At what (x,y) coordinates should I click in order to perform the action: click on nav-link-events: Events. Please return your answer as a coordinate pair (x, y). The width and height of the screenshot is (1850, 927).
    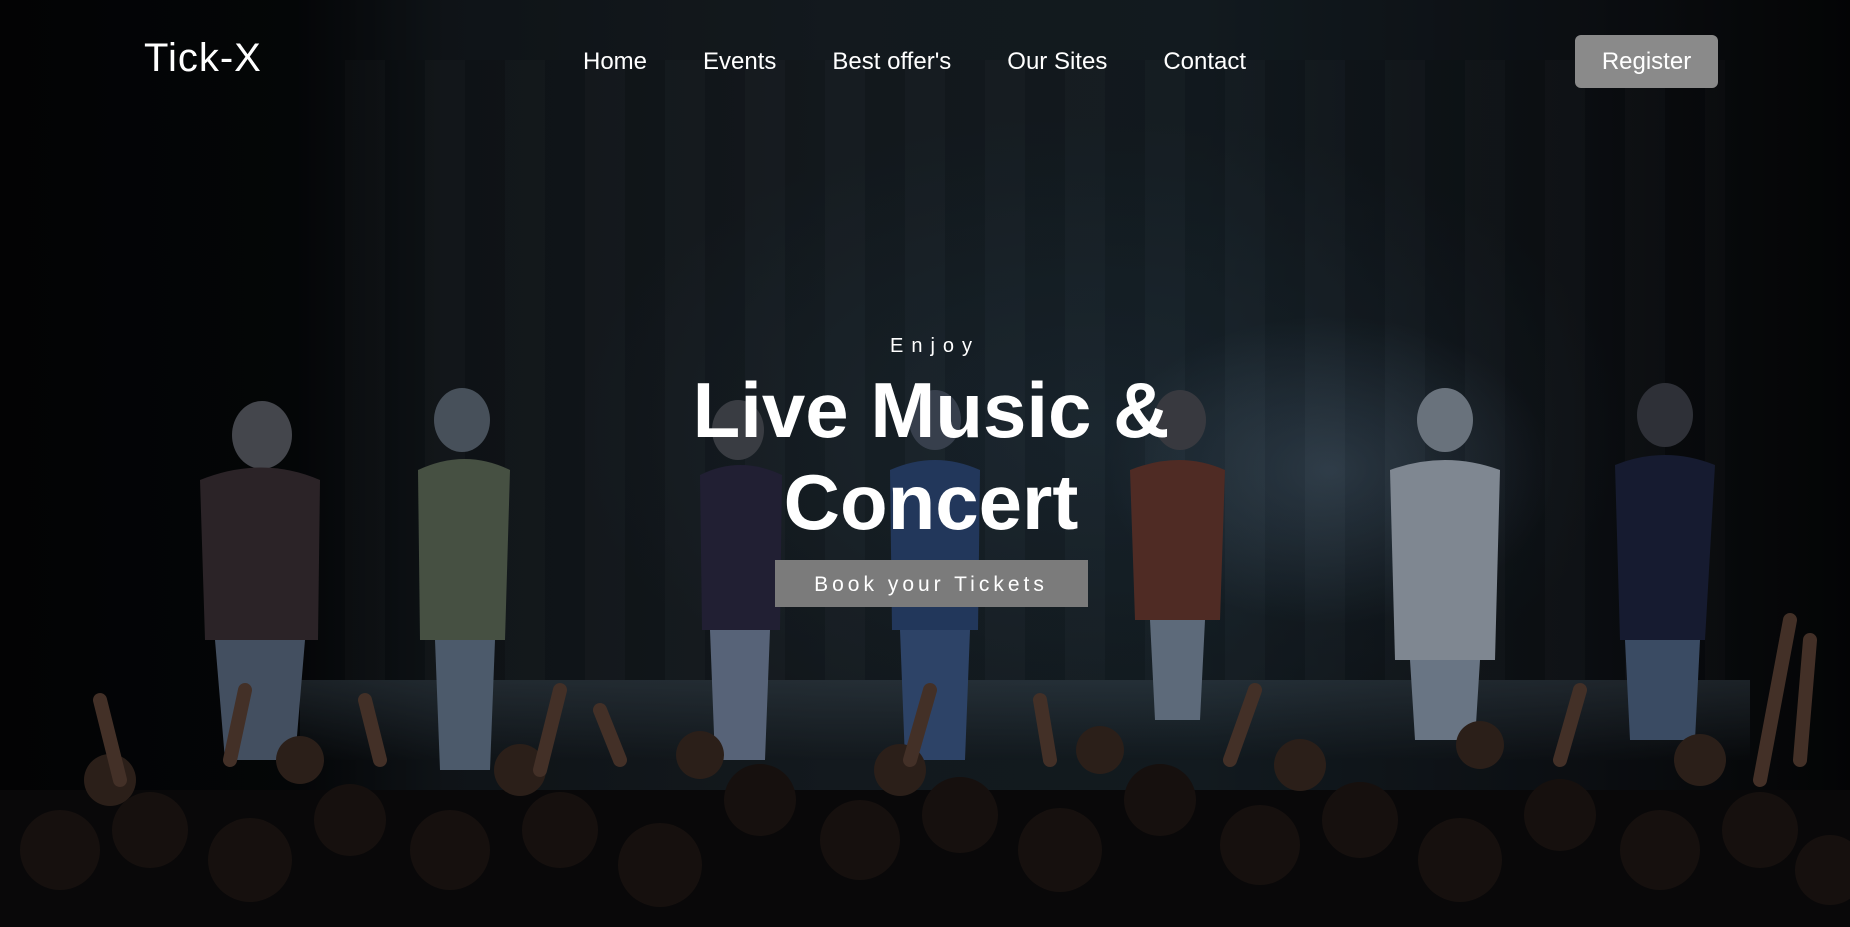
    Looking at the image, I should click on (739, 62).